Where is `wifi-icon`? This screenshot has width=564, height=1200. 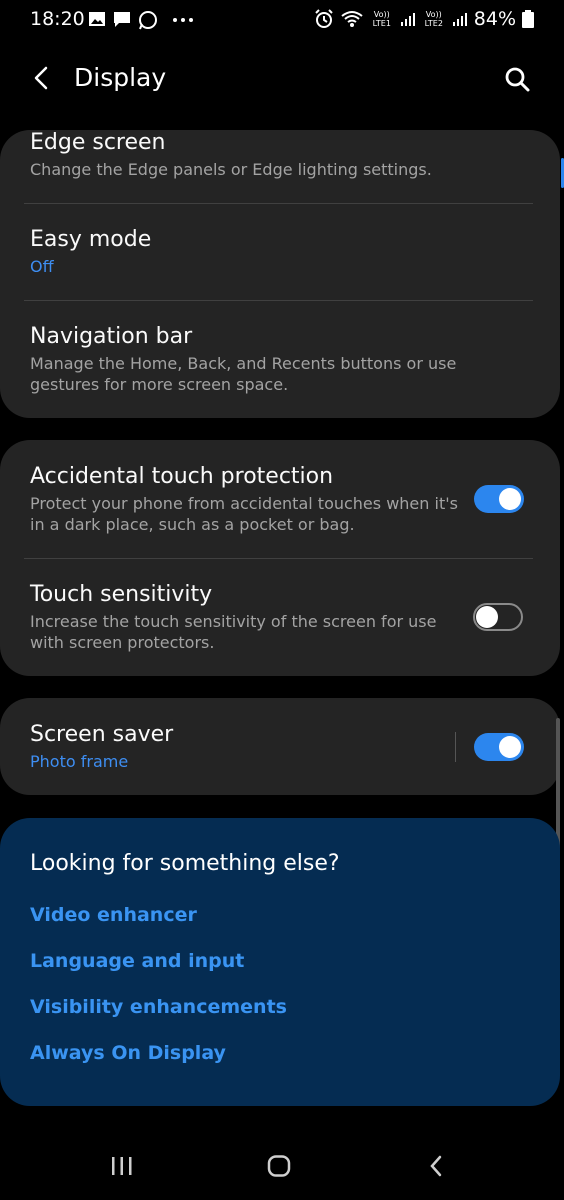
wifi-icon is located at coordinates (352, 19).